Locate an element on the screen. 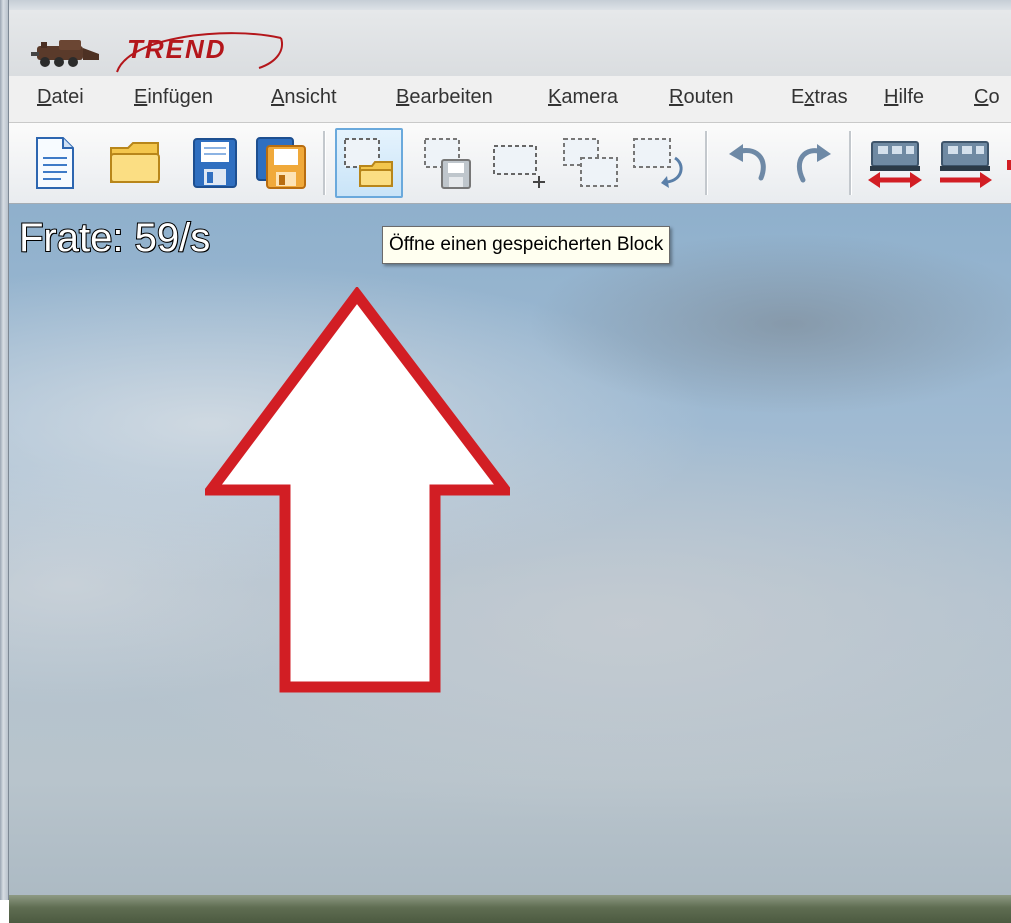  toolbar is located at coordinates (510, 163).